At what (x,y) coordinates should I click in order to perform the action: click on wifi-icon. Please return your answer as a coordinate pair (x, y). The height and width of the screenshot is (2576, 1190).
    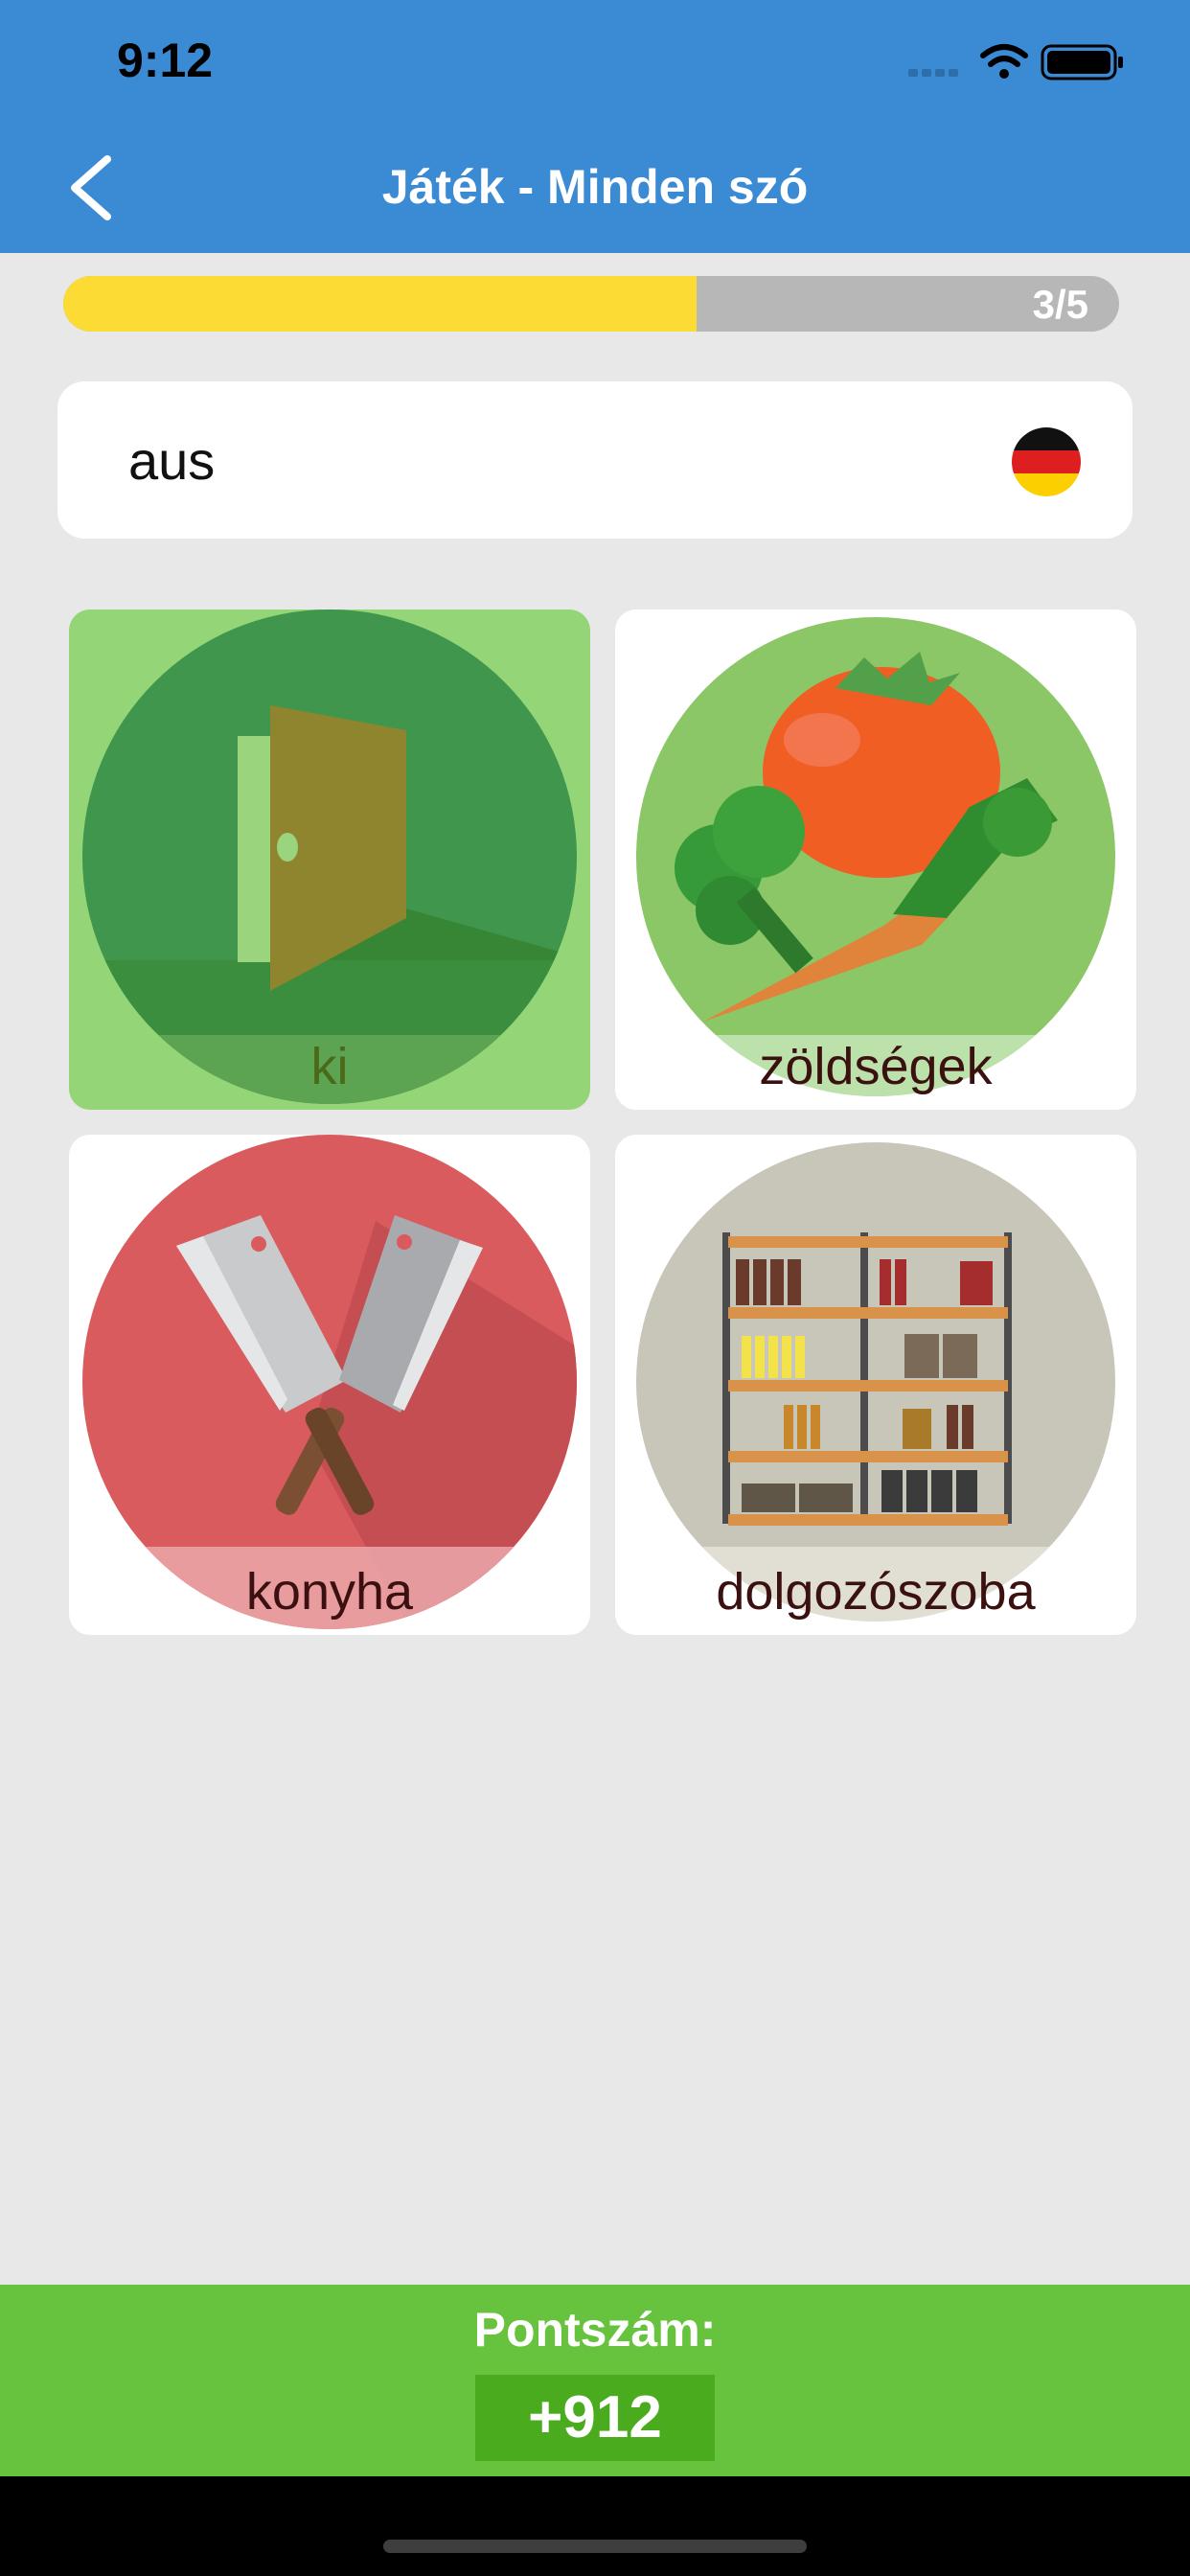
    Looking at the image, I should click on (1004, 62).